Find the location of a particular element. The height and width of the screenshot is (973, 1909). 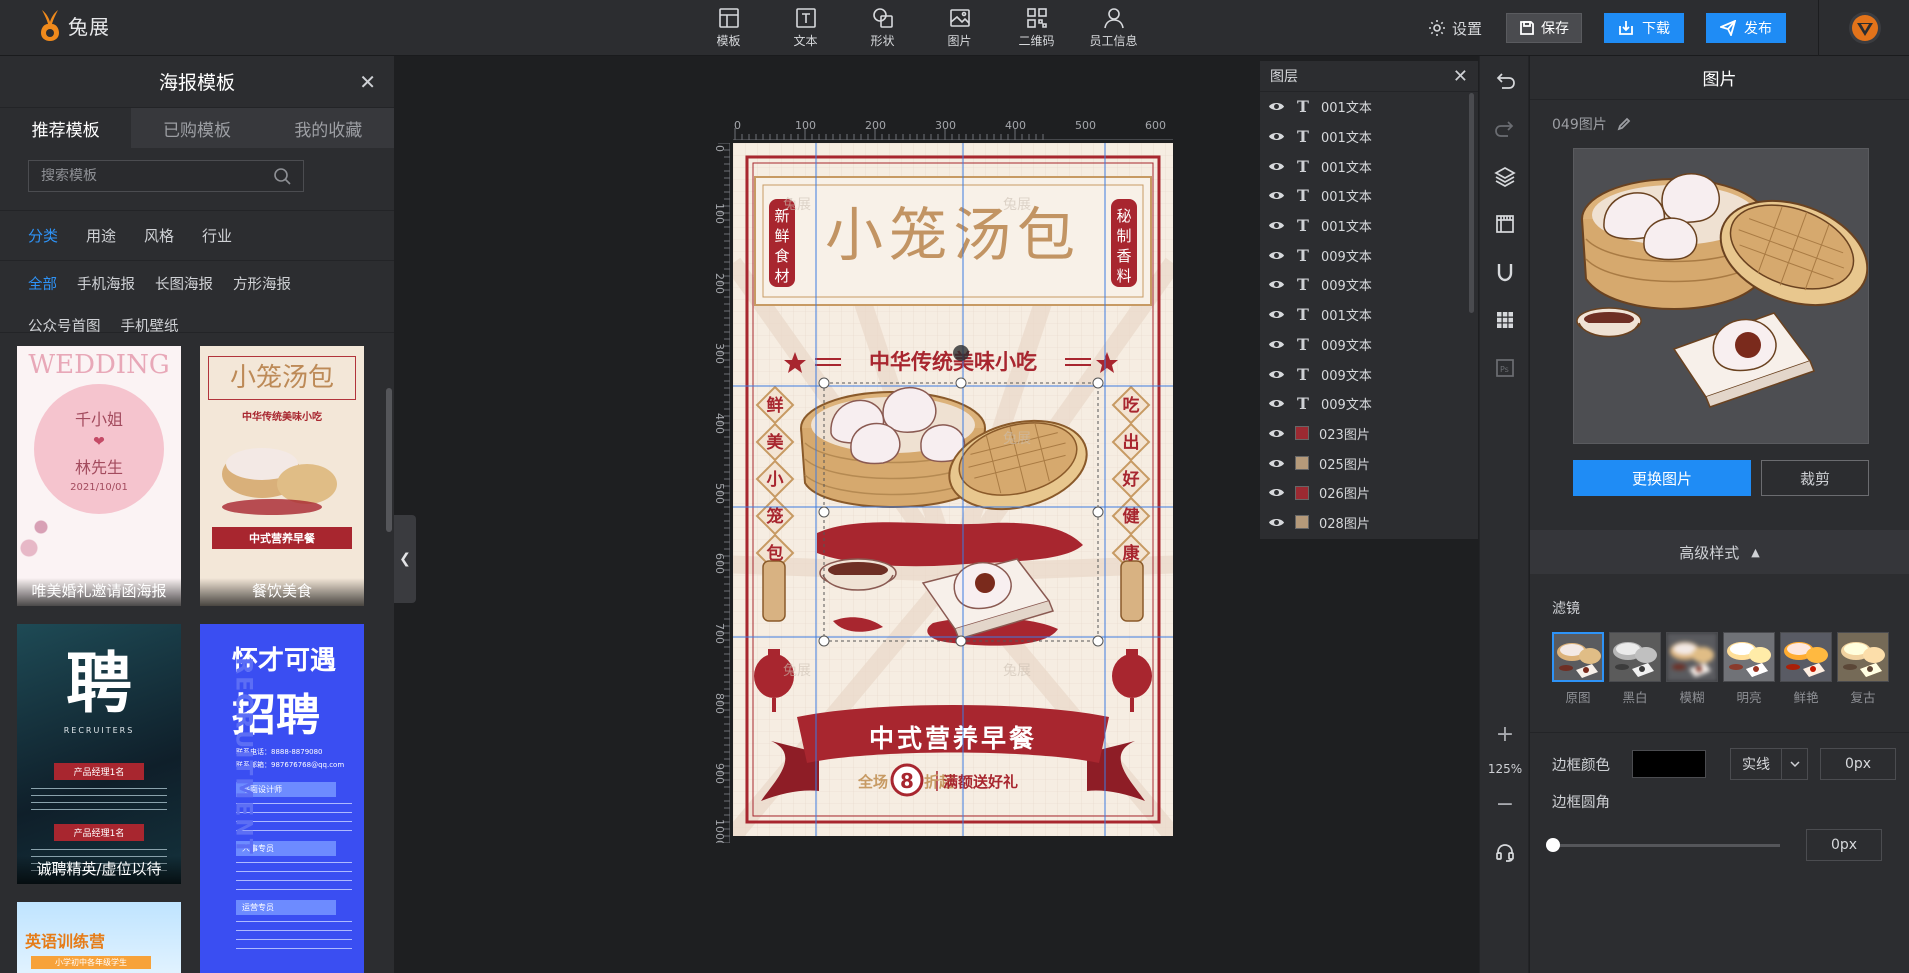

search-icon is located at coordinates (282, 176).